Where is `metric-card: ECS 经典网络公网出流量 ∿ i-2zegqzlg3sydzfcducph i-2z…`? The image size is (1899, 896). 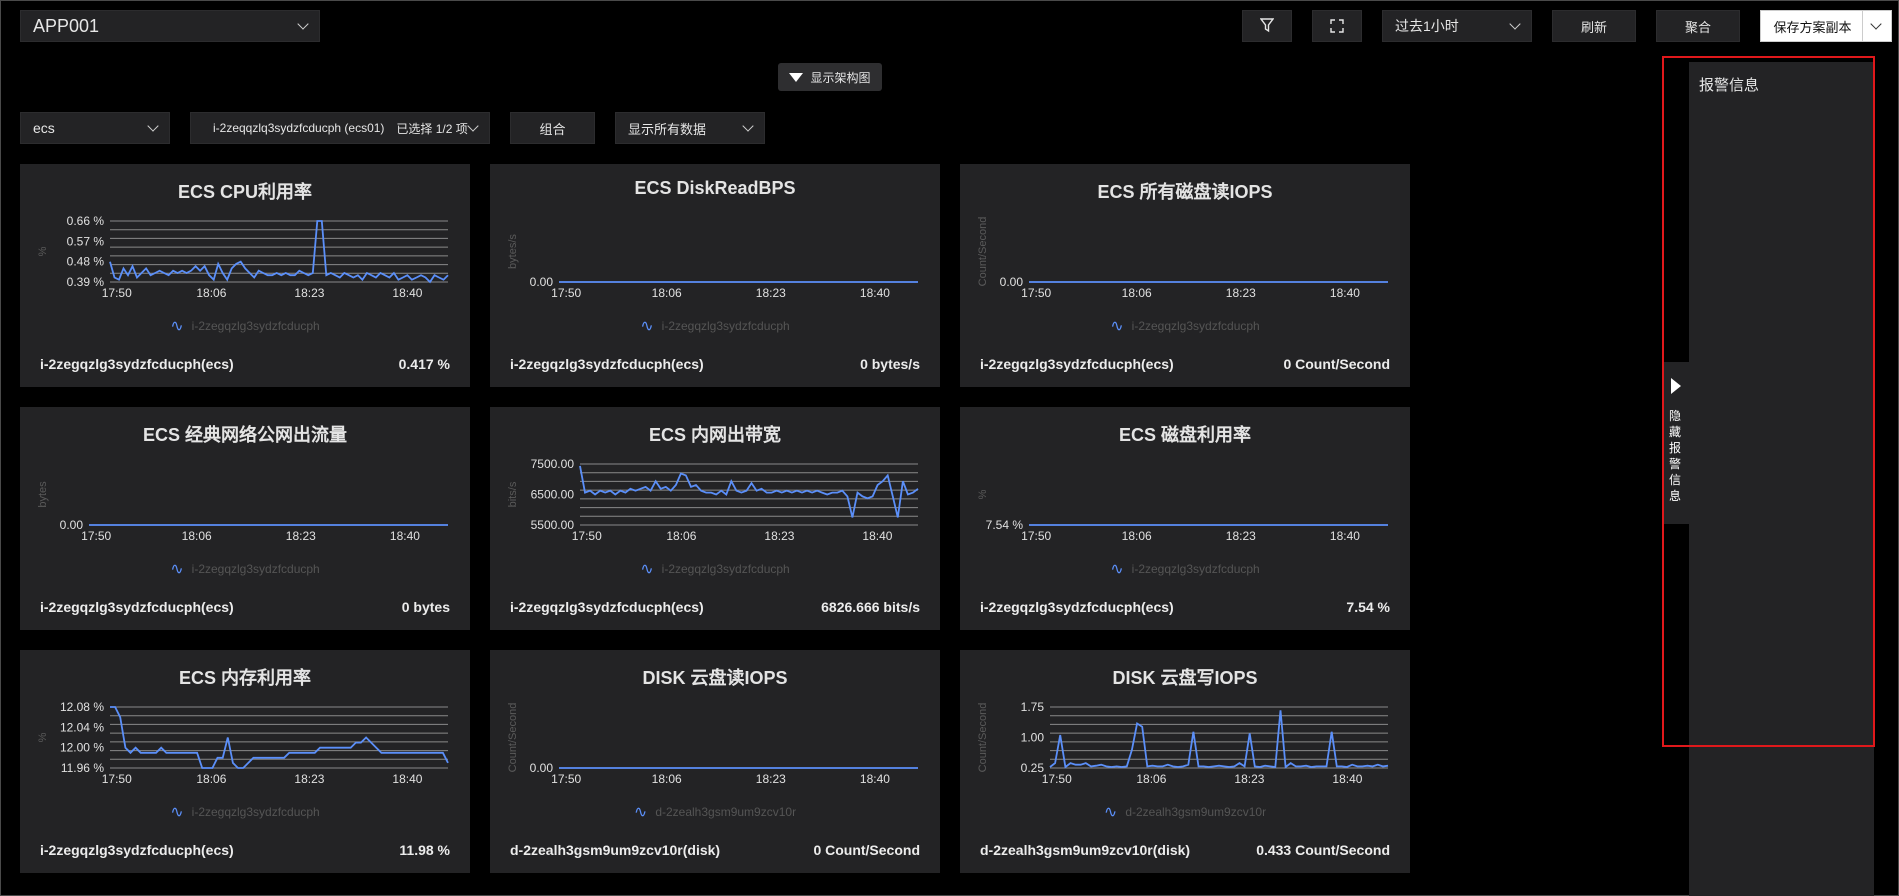
metric-card: ECS 经典网络公网出流量 ∿ i-2zegqzlg3sydzfcducph i-2z… is located at coordinates (245, 518).